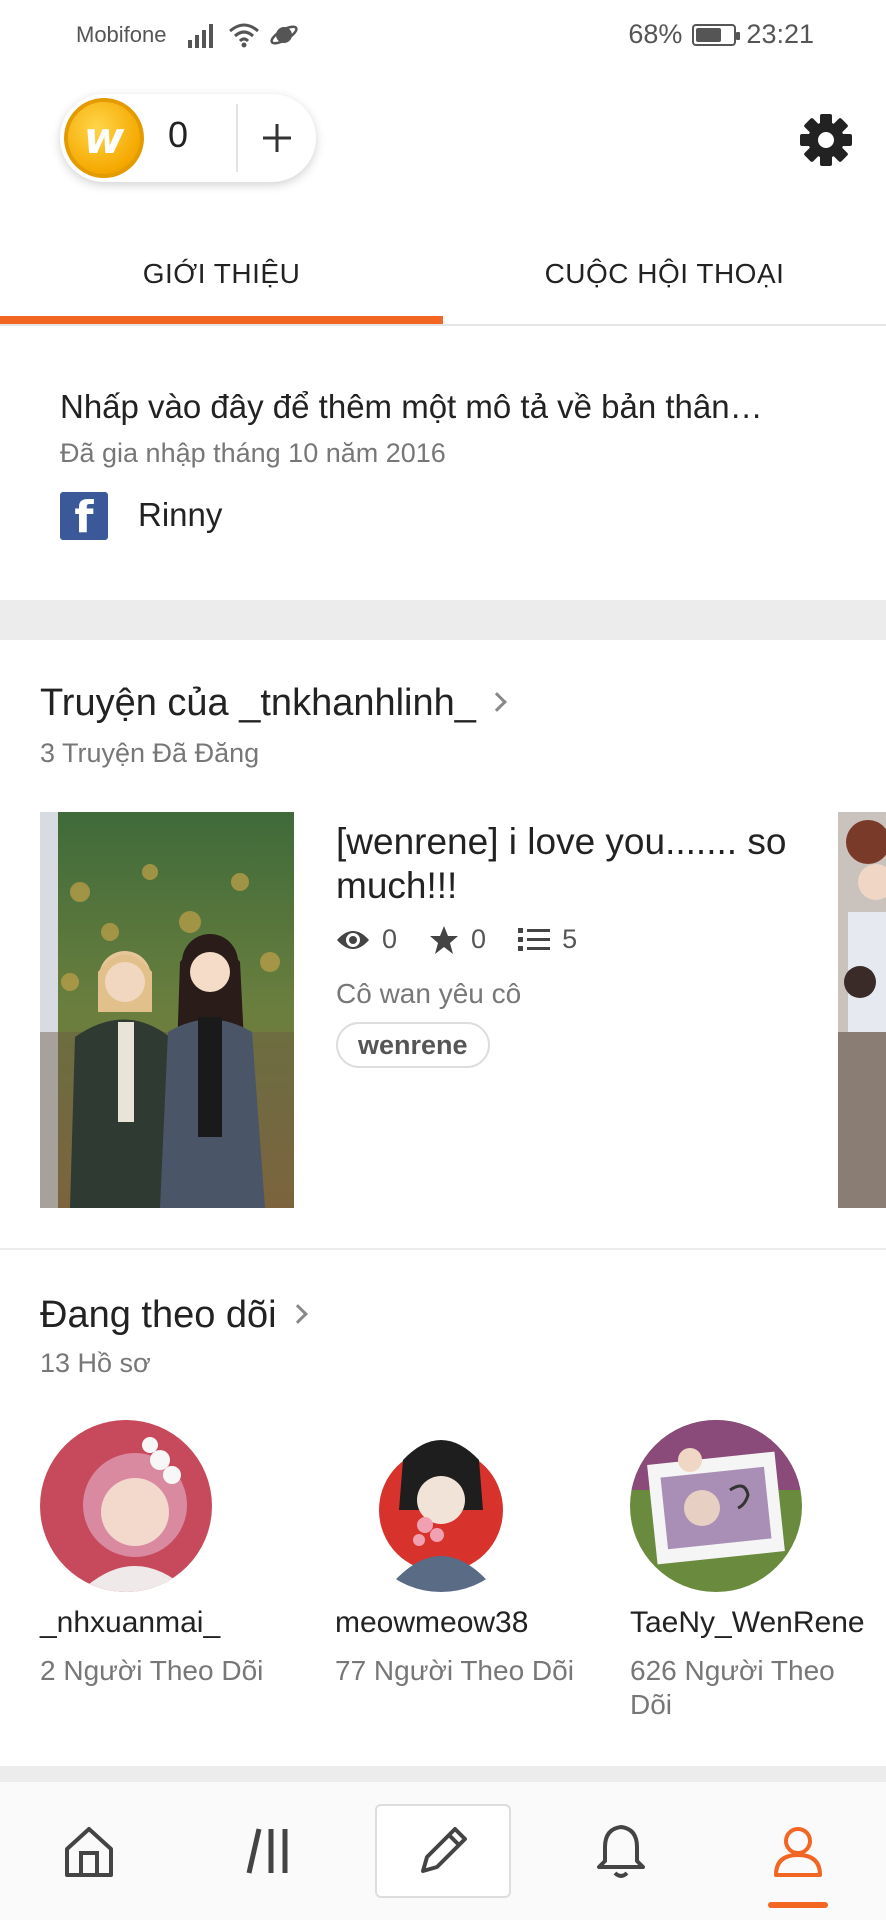 The image size is (886, 1920). Describe the element at coordinates (716, 34) in the screenshot. I see `battery-icon` at that location.